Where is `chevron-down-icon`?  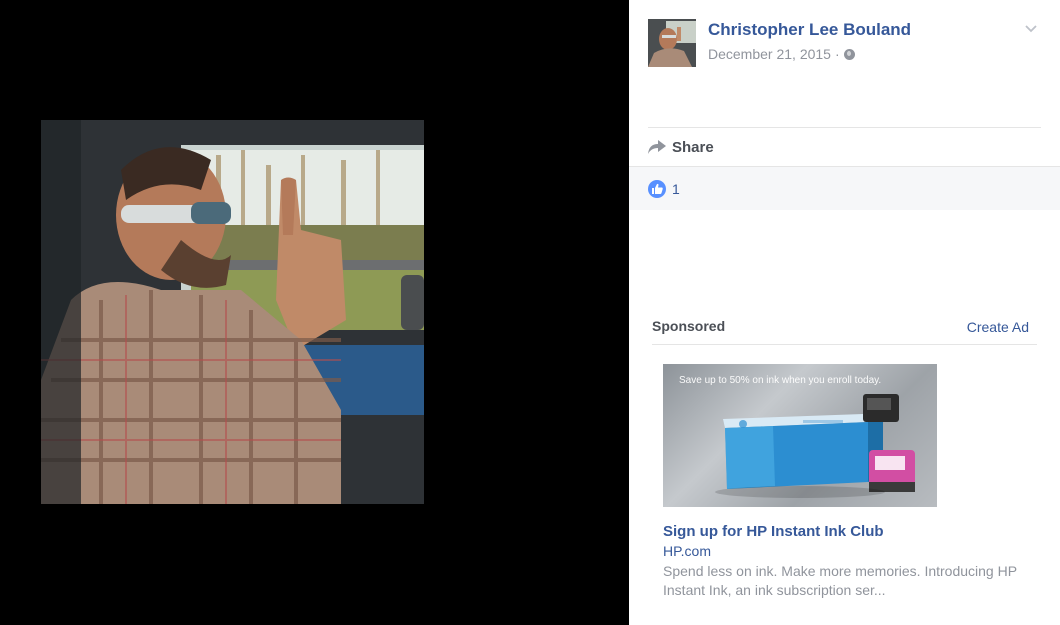 chevron-down-icon is located at coordinates (1031, 29).